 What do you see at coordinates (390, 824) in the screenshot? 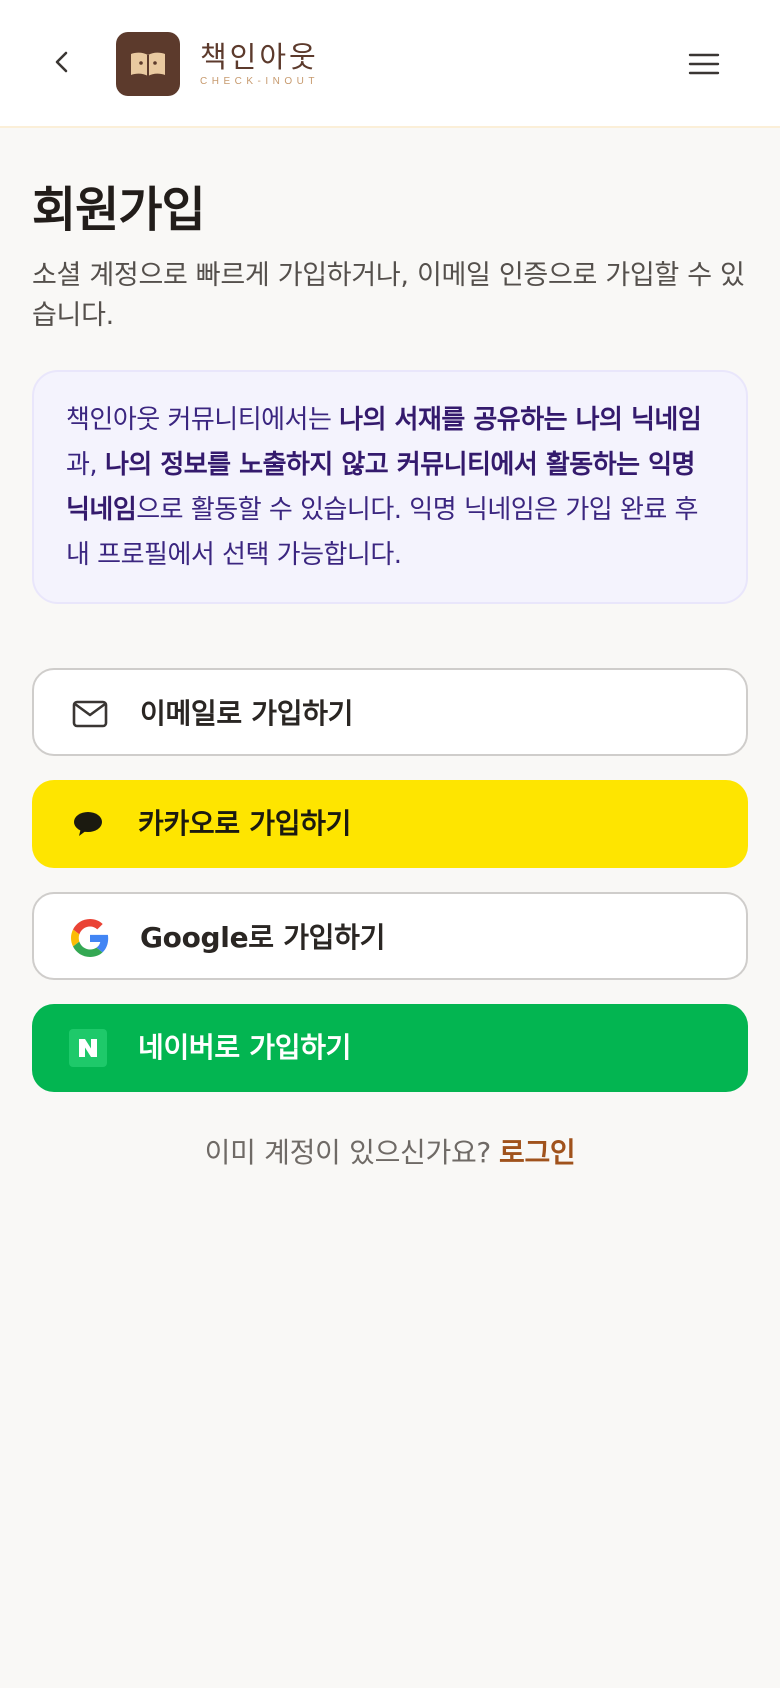
I see `kakao-signup-button: 카카오로 가입하기` at bounding box center [390, 824].